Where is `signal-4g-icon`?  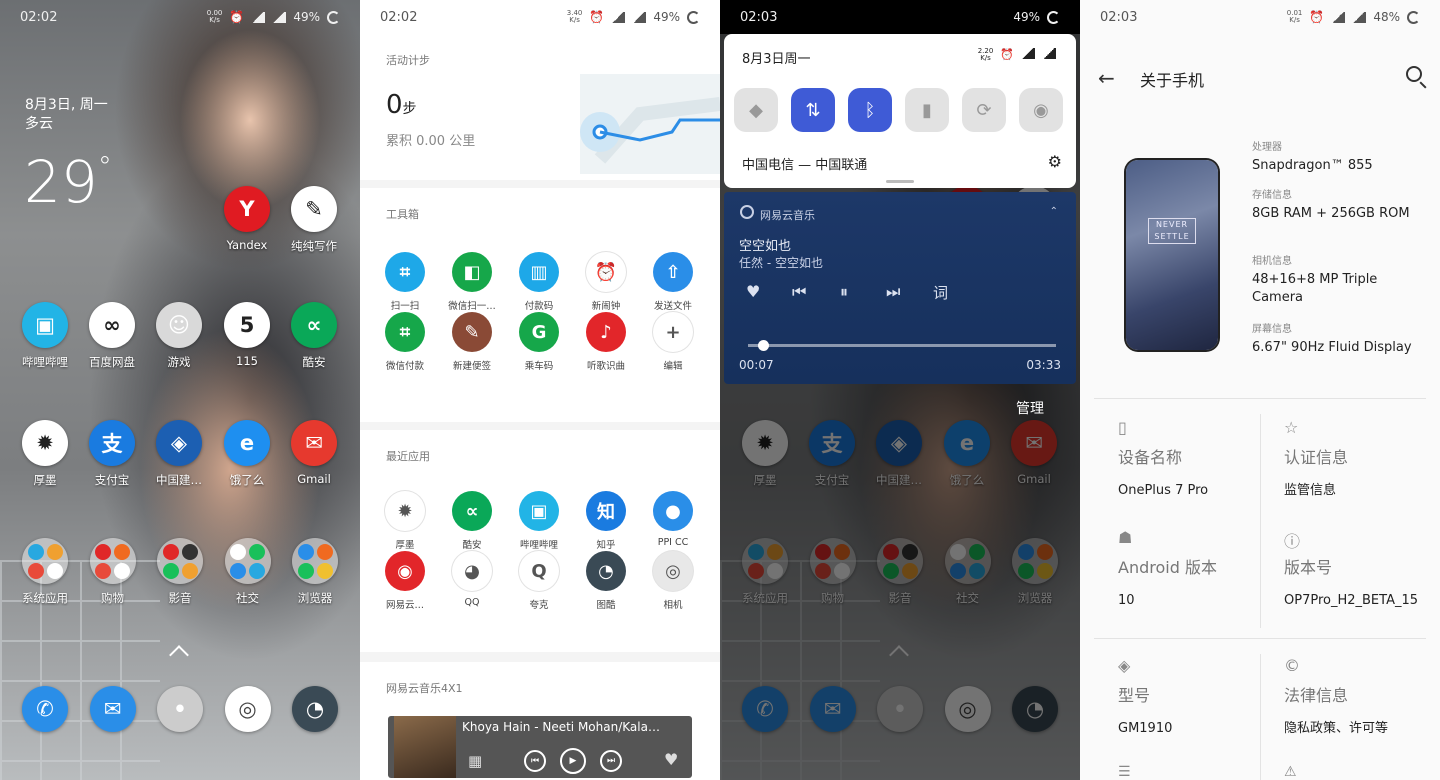
signal-4g-icon is located at coordinates (1049, 53).